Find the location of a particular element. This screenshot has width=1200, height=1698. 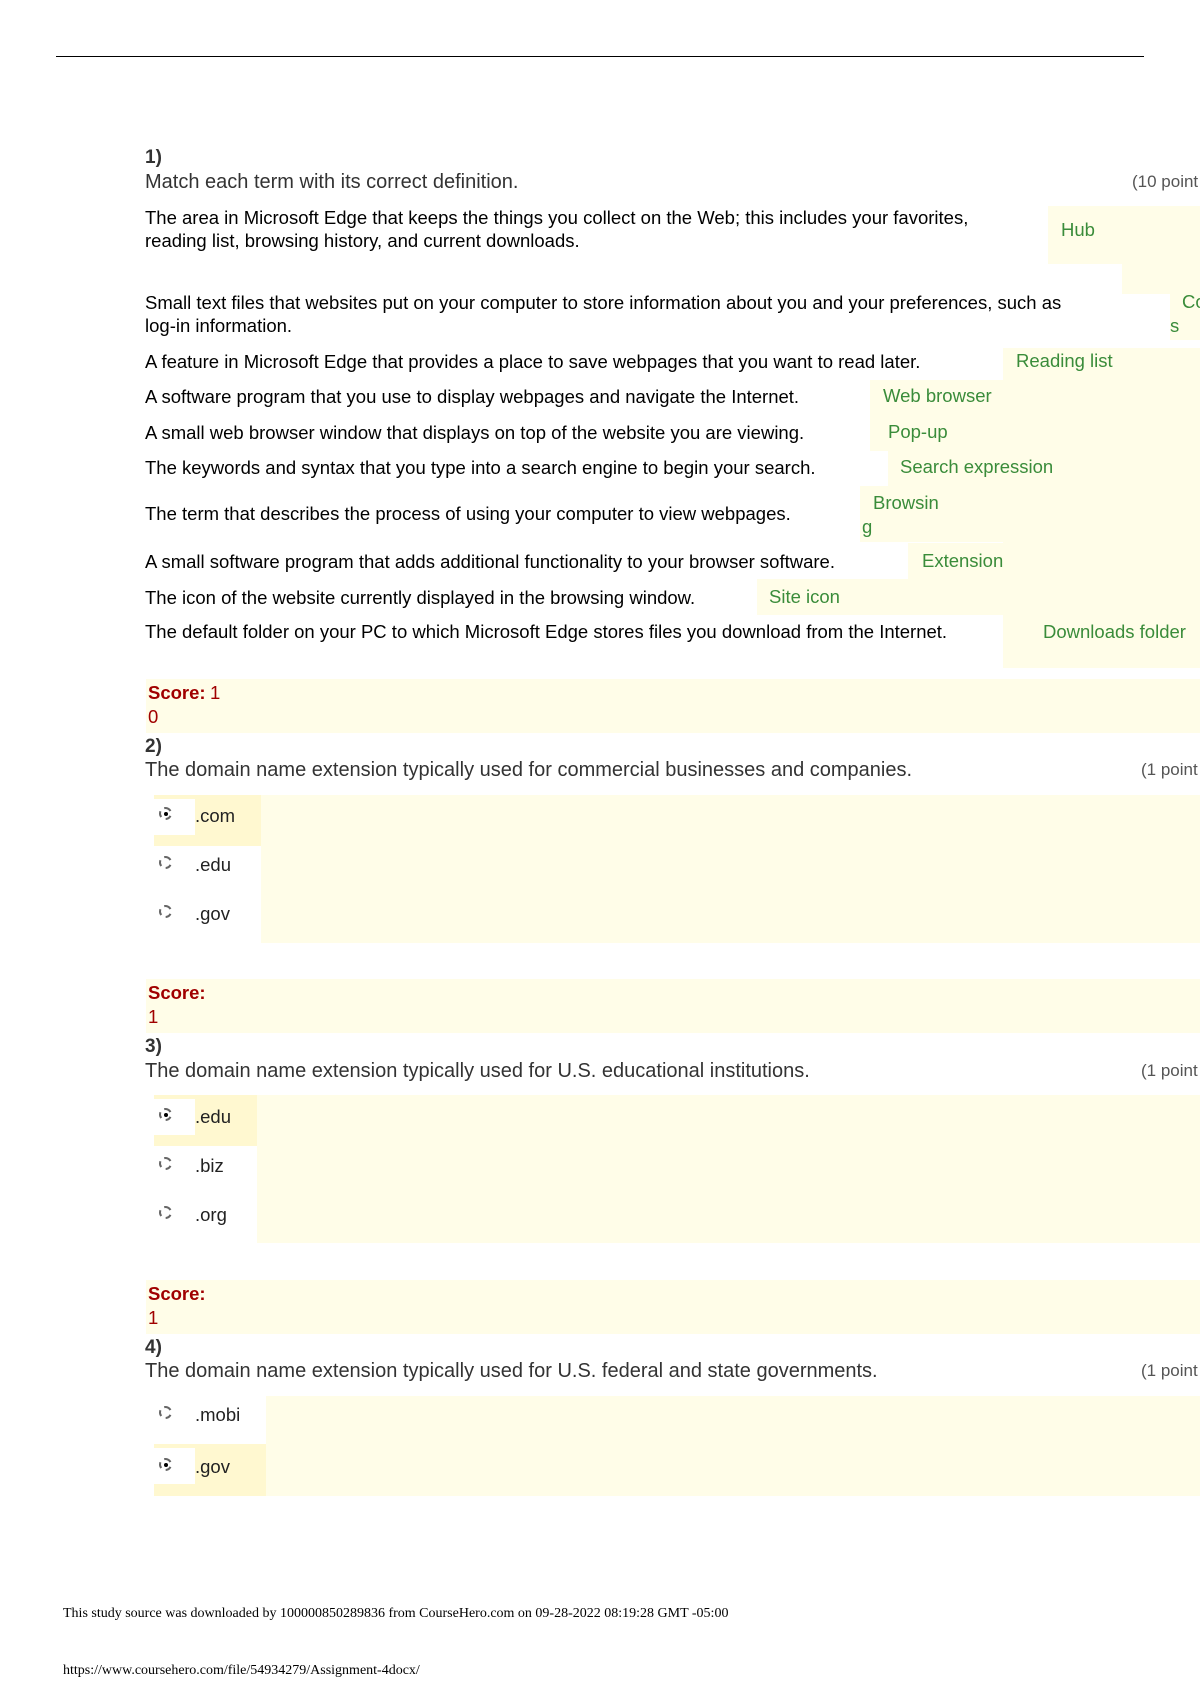

option-label: .mobi is located at coordinates (217, 1415).